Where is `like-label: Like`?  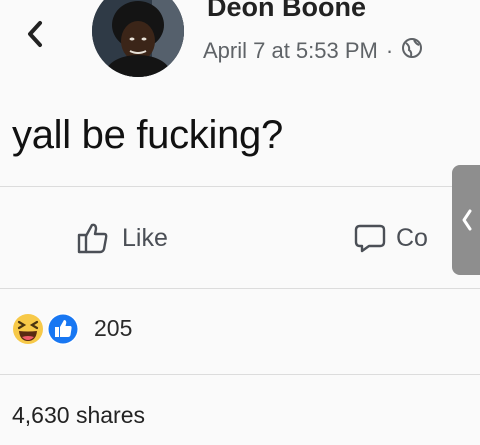 like-label: Like is located at coordinates (145, 237).